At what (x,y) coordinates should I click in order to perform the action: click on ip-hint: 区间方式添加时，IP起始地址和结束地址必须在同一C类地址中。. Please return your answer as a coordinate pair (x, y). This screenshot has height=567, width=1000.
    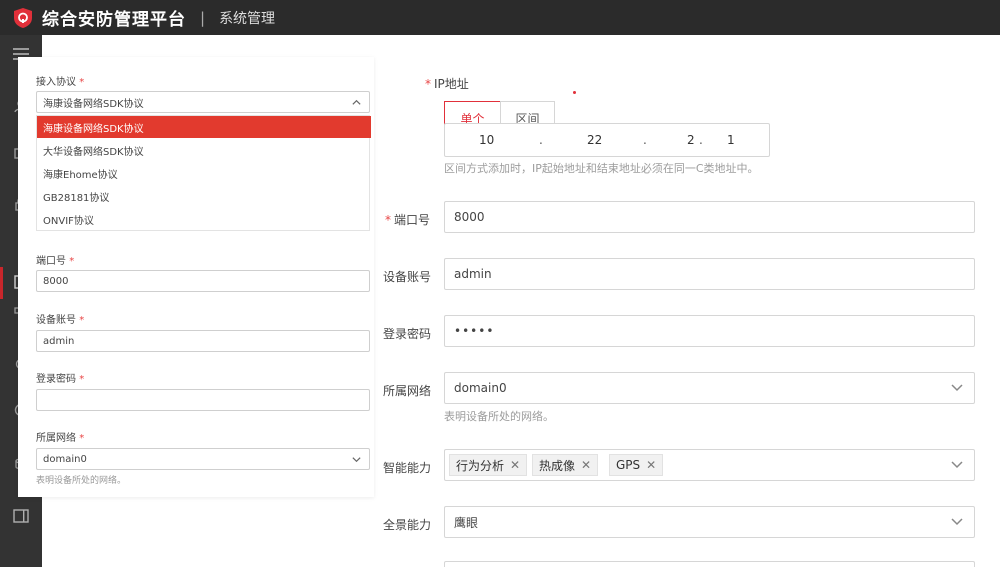
    Looking at the image, I should click on (601, 168).